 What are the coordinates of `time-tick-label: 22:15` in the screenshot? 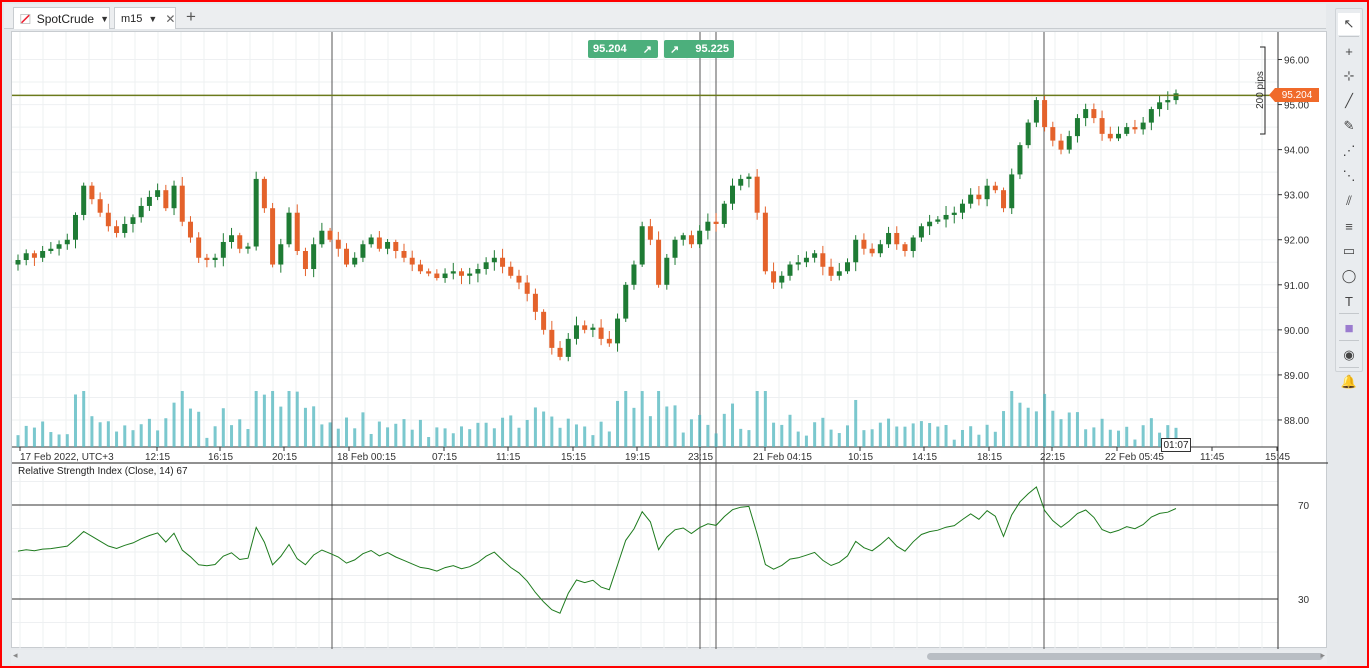 It's located at (1052, 457).